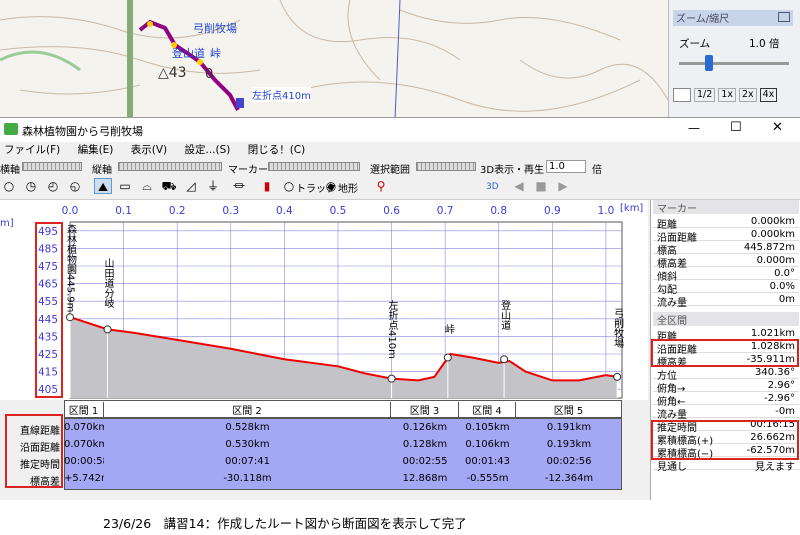  Describe the element at coordinates (552, 211) in the screenshot. I see `x-tick-label: 0.9` at that location.